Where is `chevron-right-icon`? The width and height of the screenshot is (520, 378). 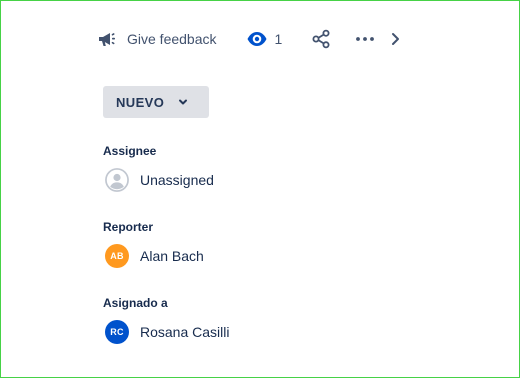
chevron-right-icon is located at coordinates (396, 39).